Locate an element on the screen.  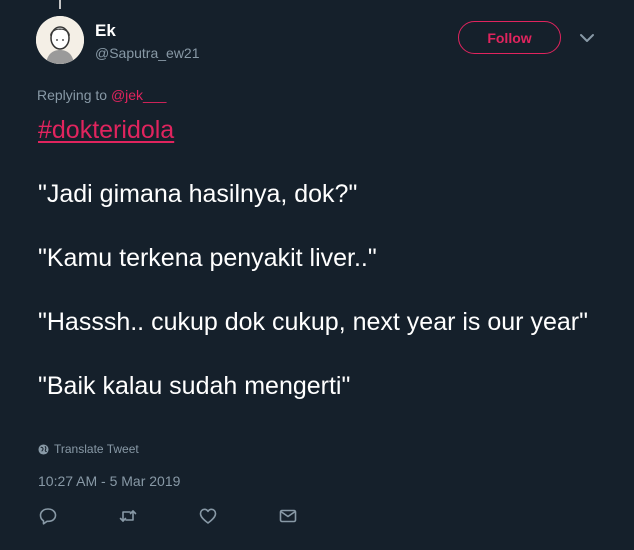
reply-icon is located at coordinates (48, 516).